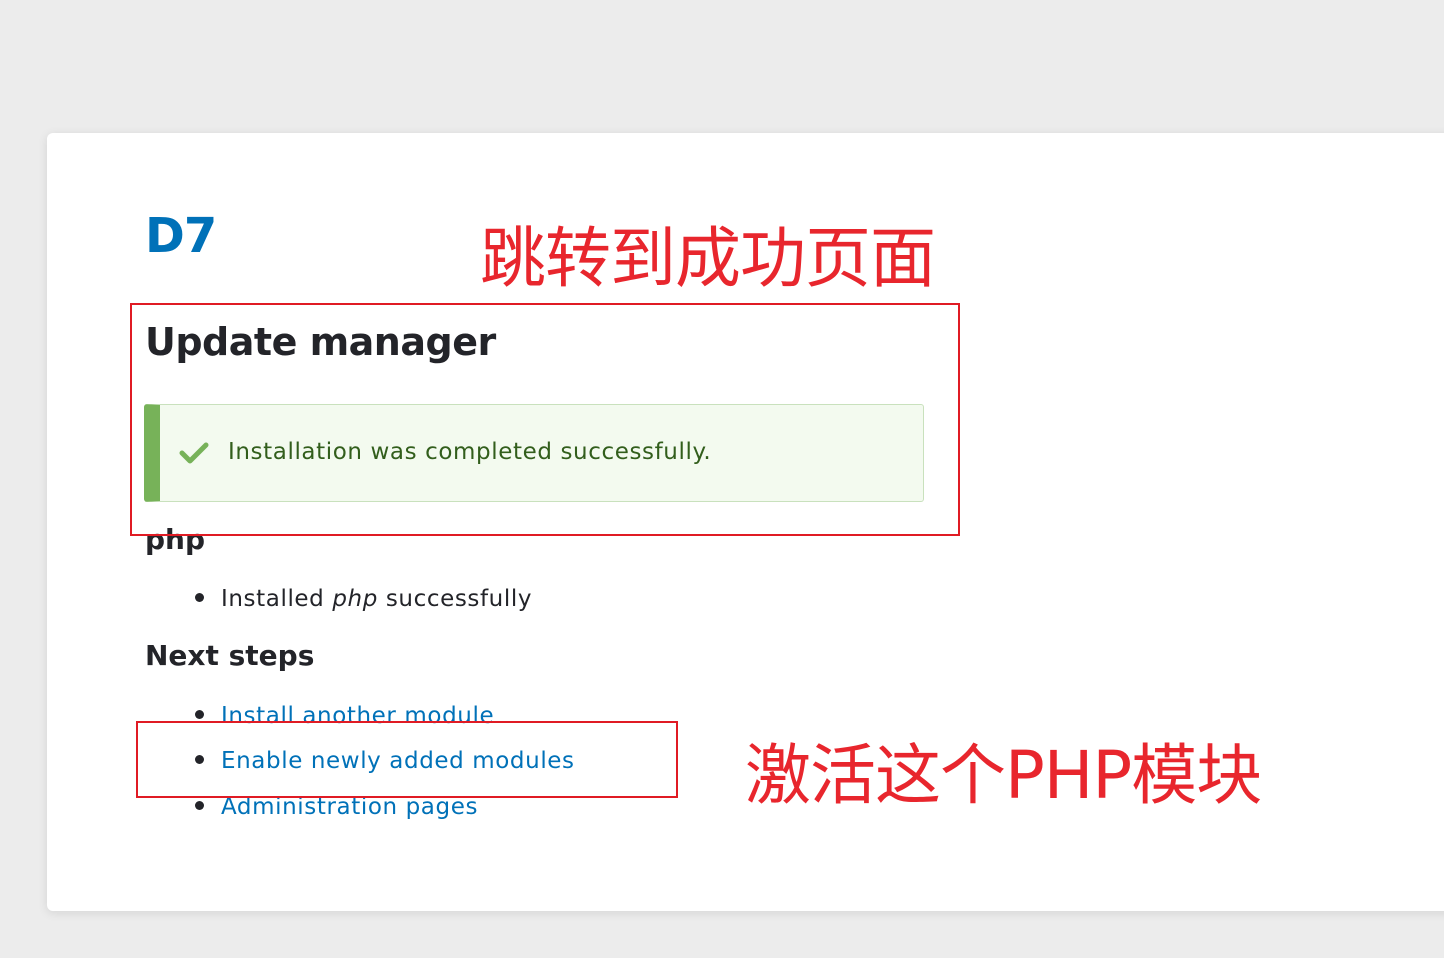 The width and height of the screenshot is (1444, 958). I want to click on annotation-label-activate: 激活这个PHP模块, so click(1003, 775).